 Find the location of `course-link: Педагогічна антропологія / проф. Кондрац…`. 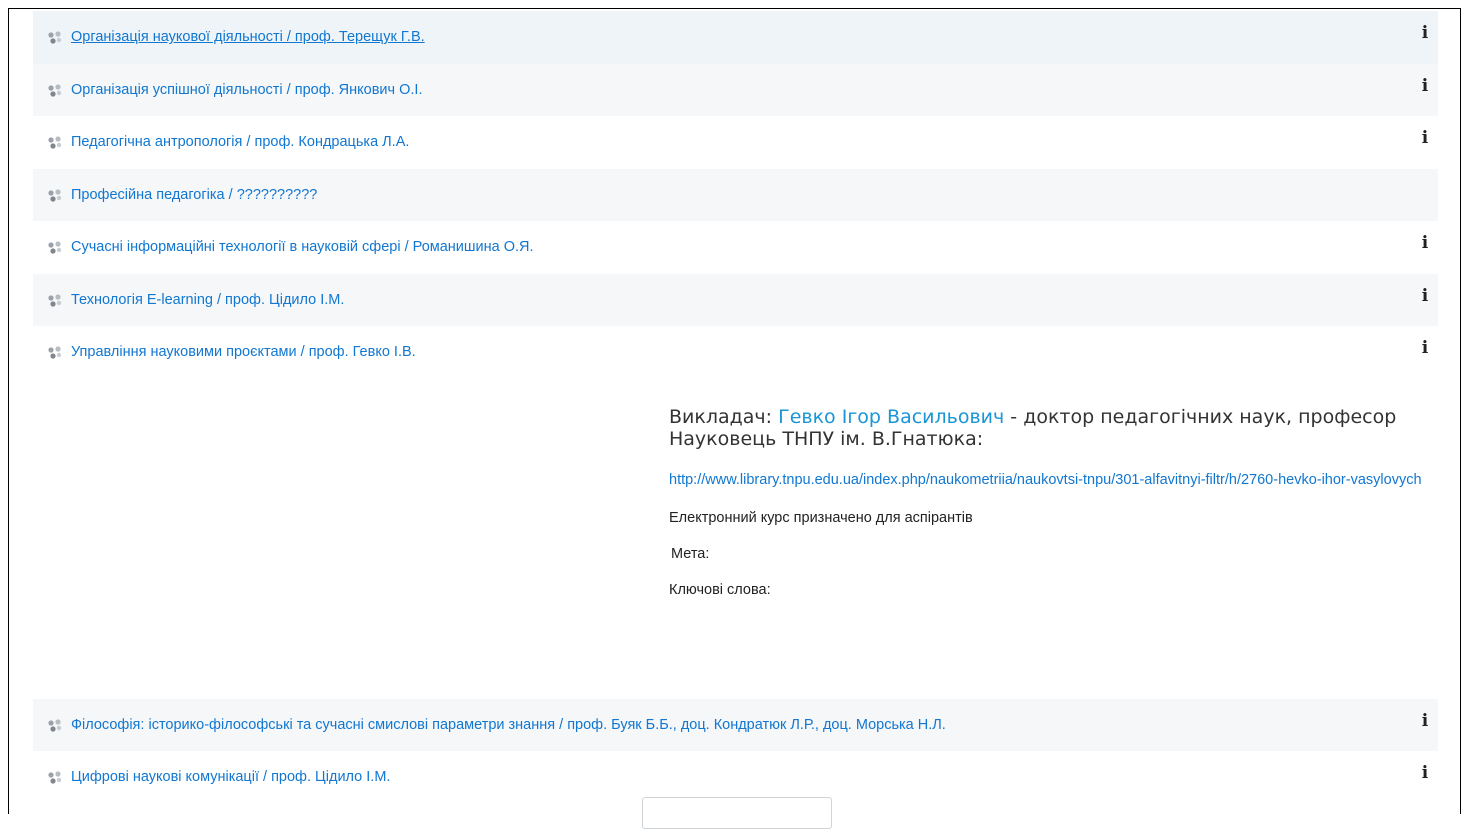

course-link: Педагогічна антропологія / проф. Кондрац… is located at coordinates (240, 142).